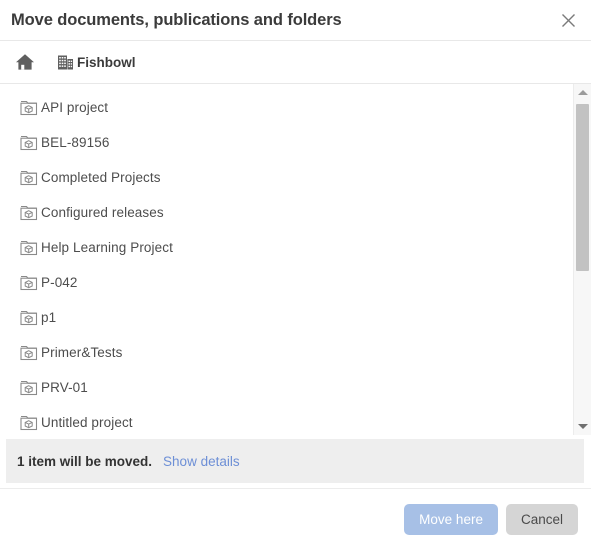  Describe the element at coordinates (284, 282) in the screenshot. I see `list-item: P-042` at that location.